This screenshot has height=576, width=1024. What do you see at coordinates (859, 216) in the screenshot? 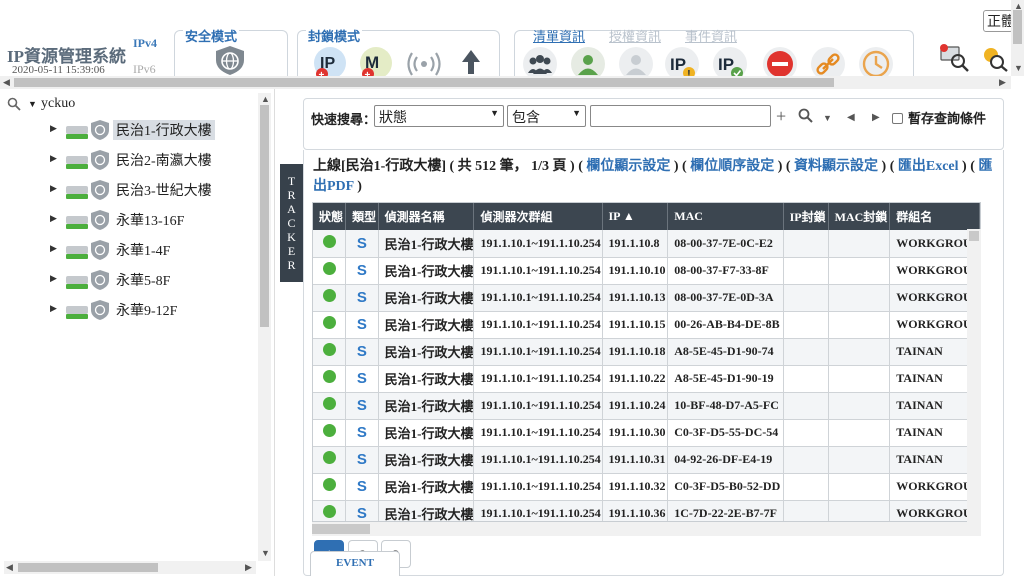
I see `column-header-mac-block: MAC封鎖` at bounding box center [859, 216].